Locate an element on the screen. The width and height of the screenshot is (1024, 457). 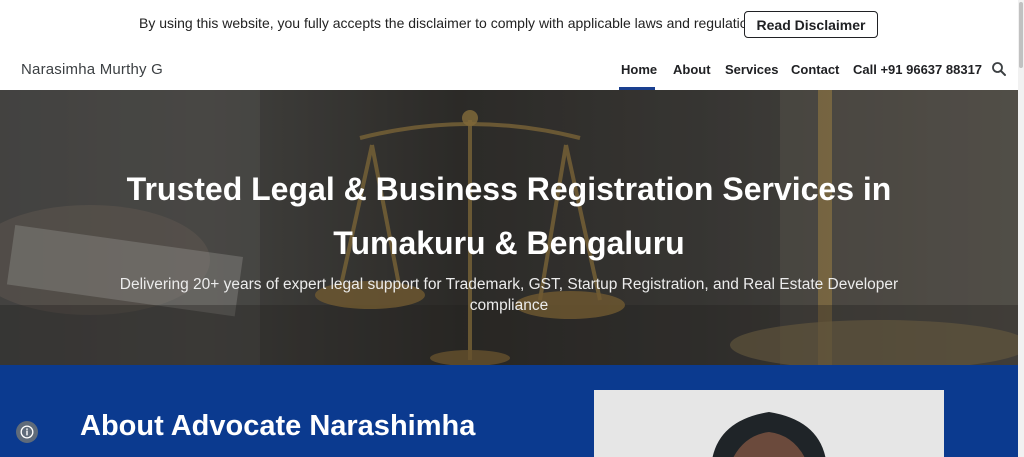
nav-item-services: Services is located at coordinates (752, 69).